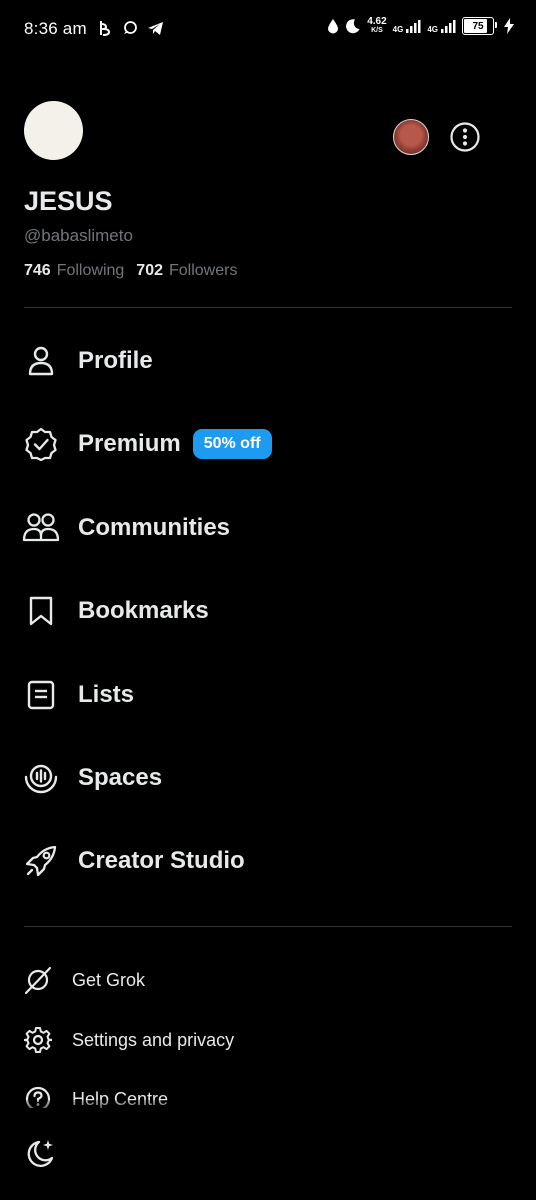 The image size is (536, 1200). Describe the element at coordinates (92, 778) in the screenshot. I see `nav-item-spaces: Spaces` at that location.